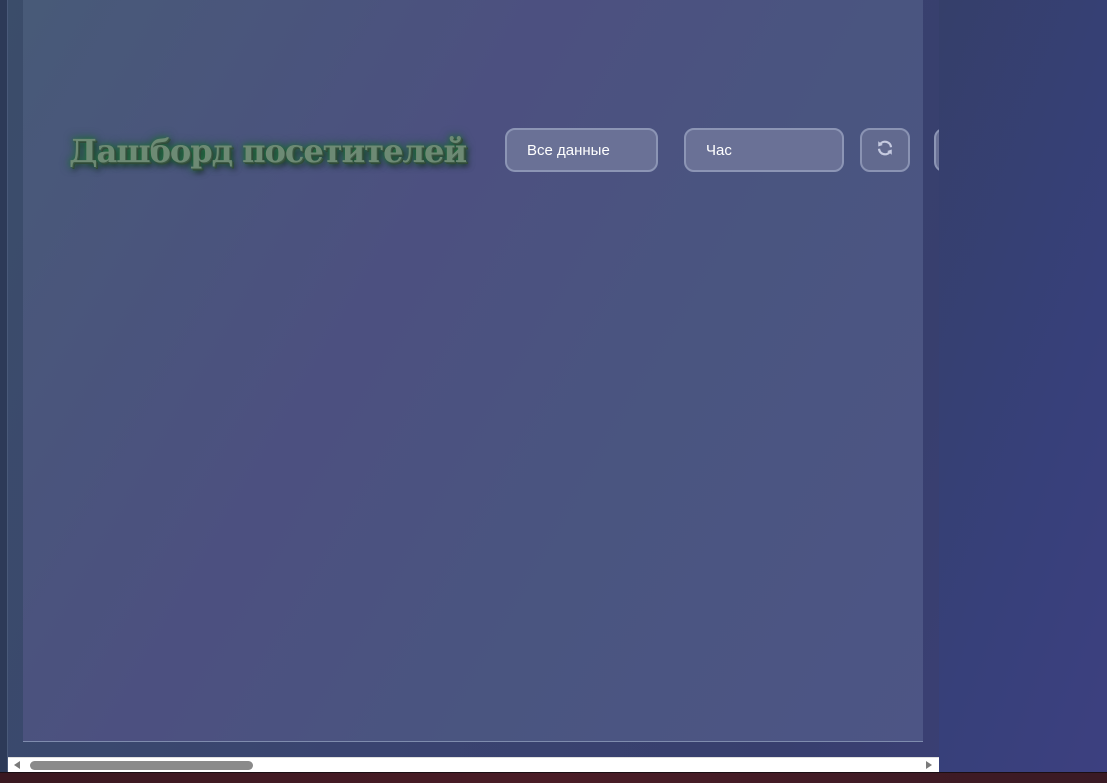  What do you see at coordinates (4, 386) in the screenshot?
I see `window-left-edge` at bounding box center [4, 386].